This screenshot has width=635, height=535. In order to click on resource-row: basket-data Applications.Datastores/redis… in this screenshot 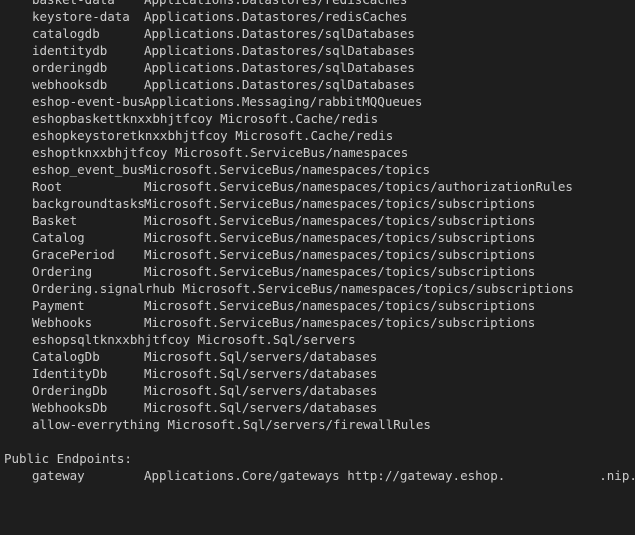, I will do `click(317, 4)`.